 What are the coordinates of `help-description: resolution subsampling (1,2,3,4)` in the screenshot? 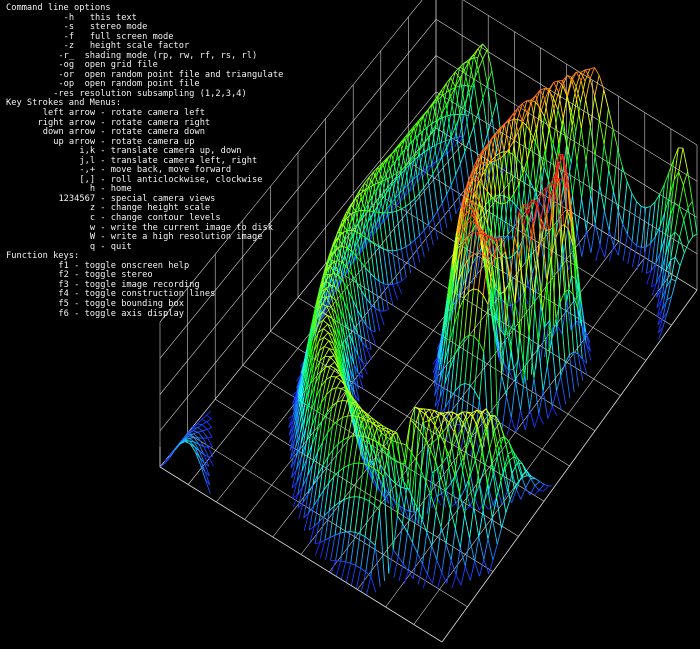 It's located at (163, 93).